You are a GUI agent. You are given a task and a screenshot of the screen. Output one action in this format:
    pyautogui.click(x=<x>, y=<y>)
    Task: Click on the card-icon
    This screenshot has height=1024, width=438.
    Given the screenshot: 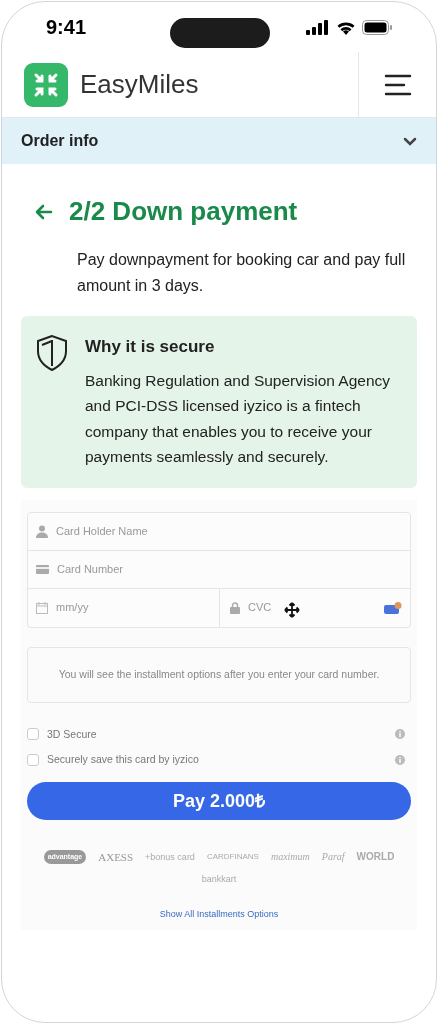 What is the action you would take?
    pyautogui.click(x=42, y=569)
    